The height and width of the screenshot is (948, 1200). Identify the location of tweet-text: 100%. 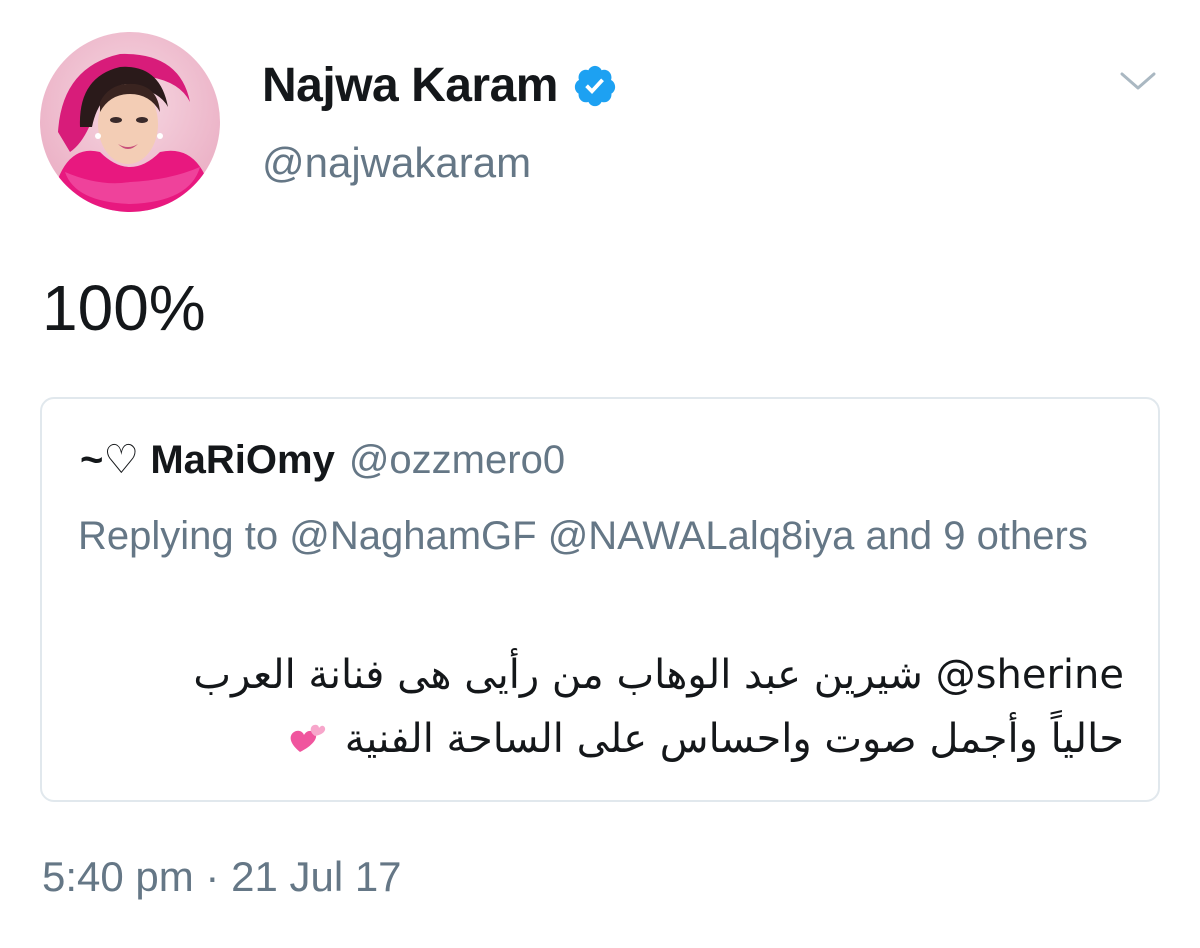
(124, 308).